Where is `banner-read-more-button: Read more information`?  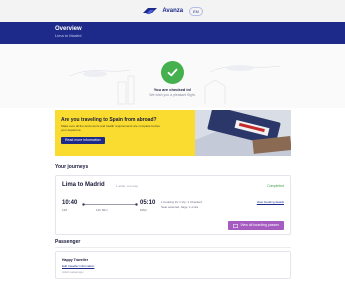 banner-read-more-button: Read more information is located at coordinates (83, 140).